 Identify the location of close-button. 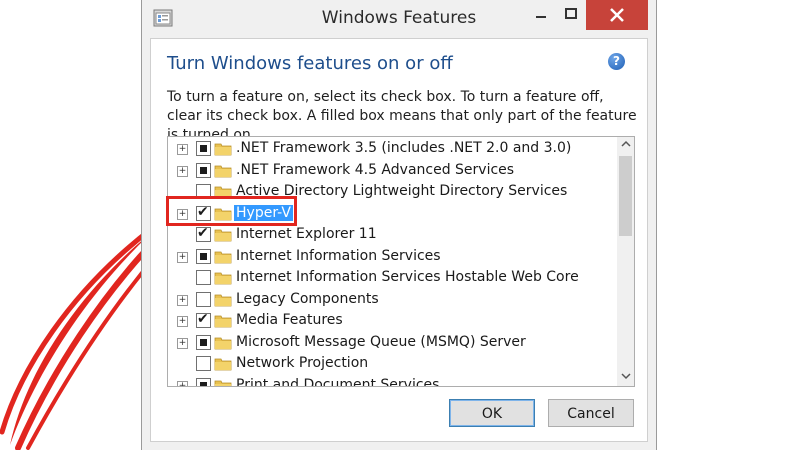
(617, 15).